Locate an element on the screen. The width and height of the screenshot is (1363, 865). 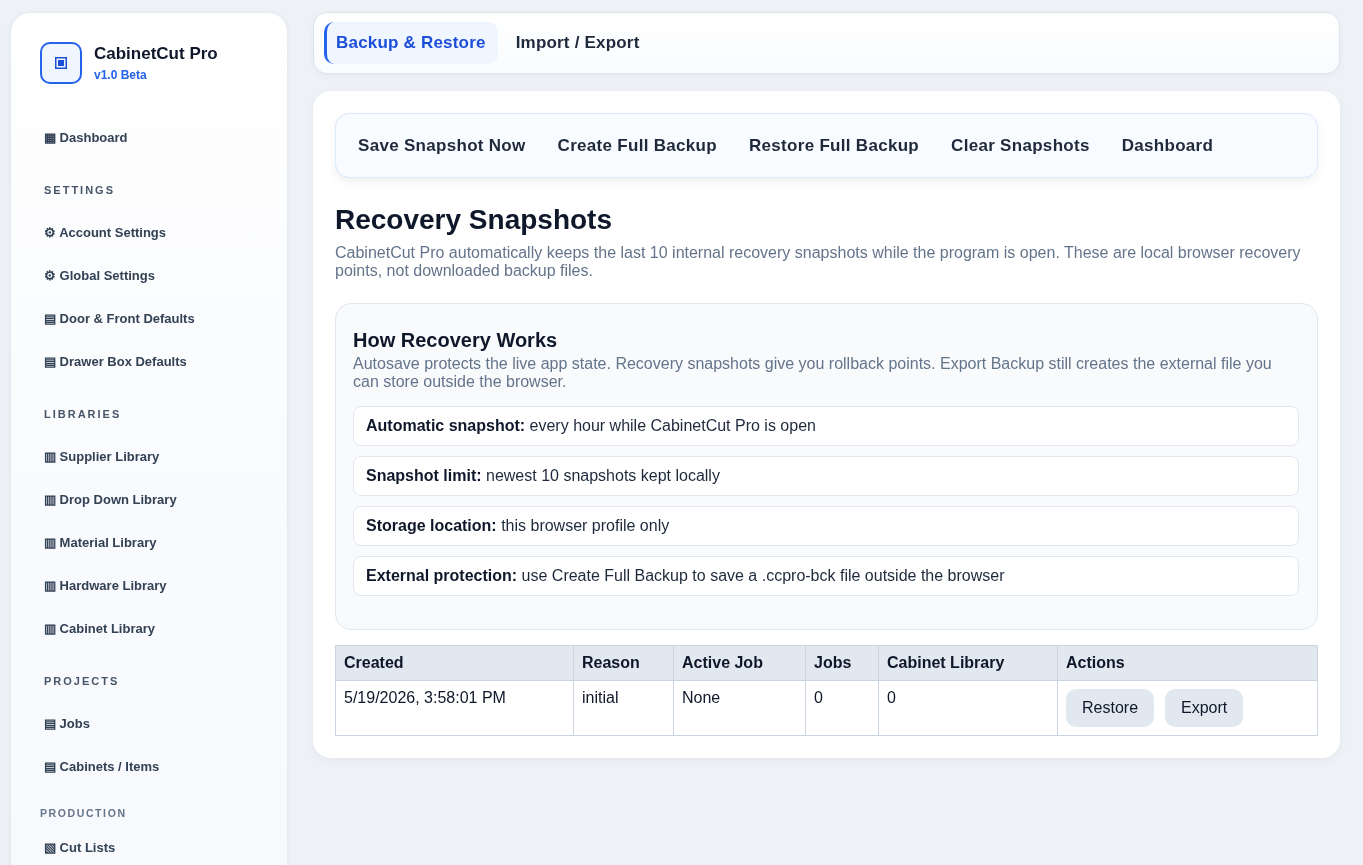
section-heading: PROJECTS is located at coordinates (82, 681).